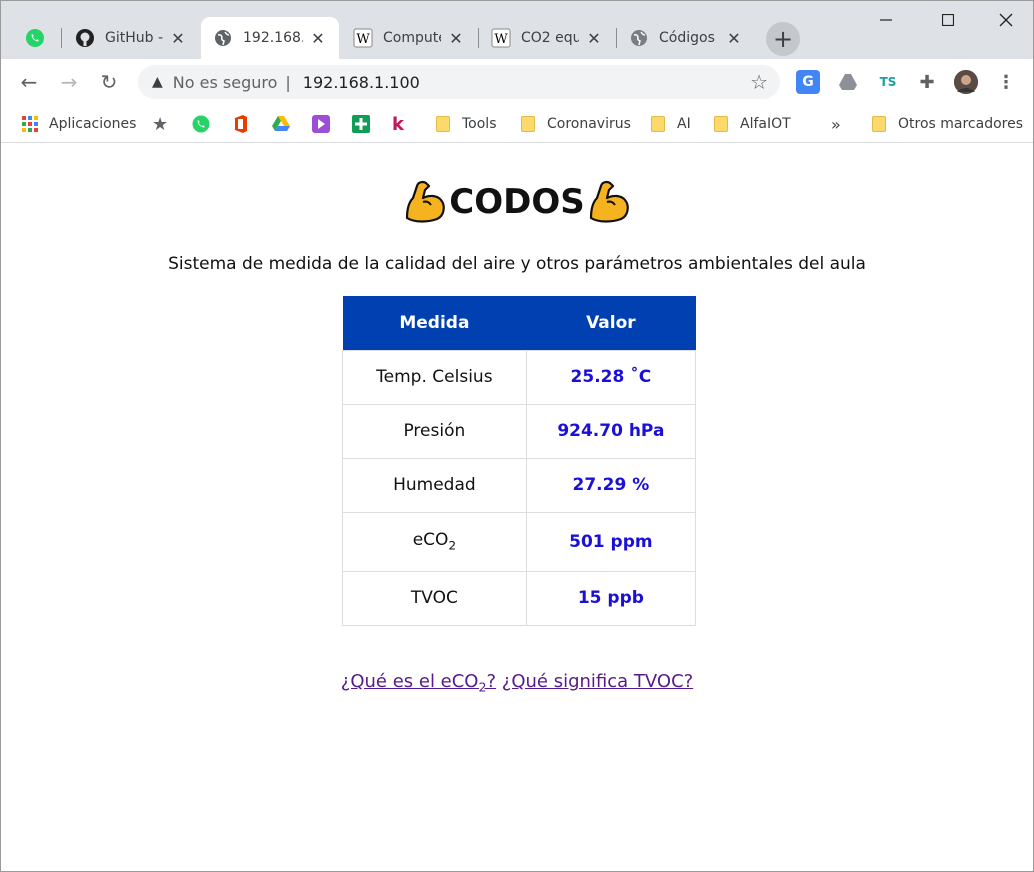 The image size is (1034, 872). What do you see at coordinates (686, 38) in the screenshot?
I see `tab-codigos: Códigos ✕` at bounding box center [686, 38].